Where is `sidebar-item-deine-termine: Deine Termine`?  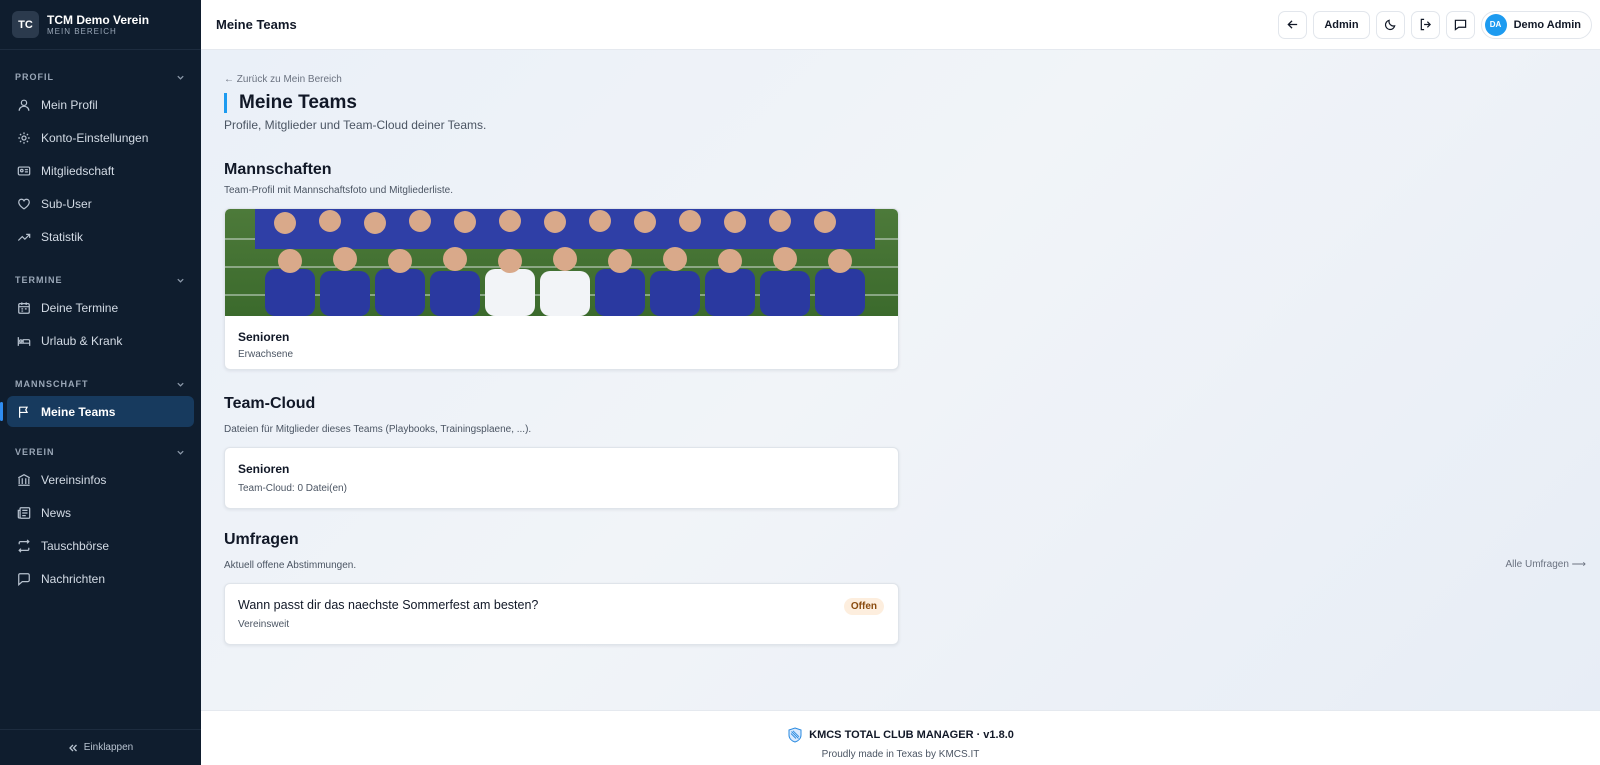
sidebar-item-deine-termine: Deine Termine is located at coordinates (100, 307).